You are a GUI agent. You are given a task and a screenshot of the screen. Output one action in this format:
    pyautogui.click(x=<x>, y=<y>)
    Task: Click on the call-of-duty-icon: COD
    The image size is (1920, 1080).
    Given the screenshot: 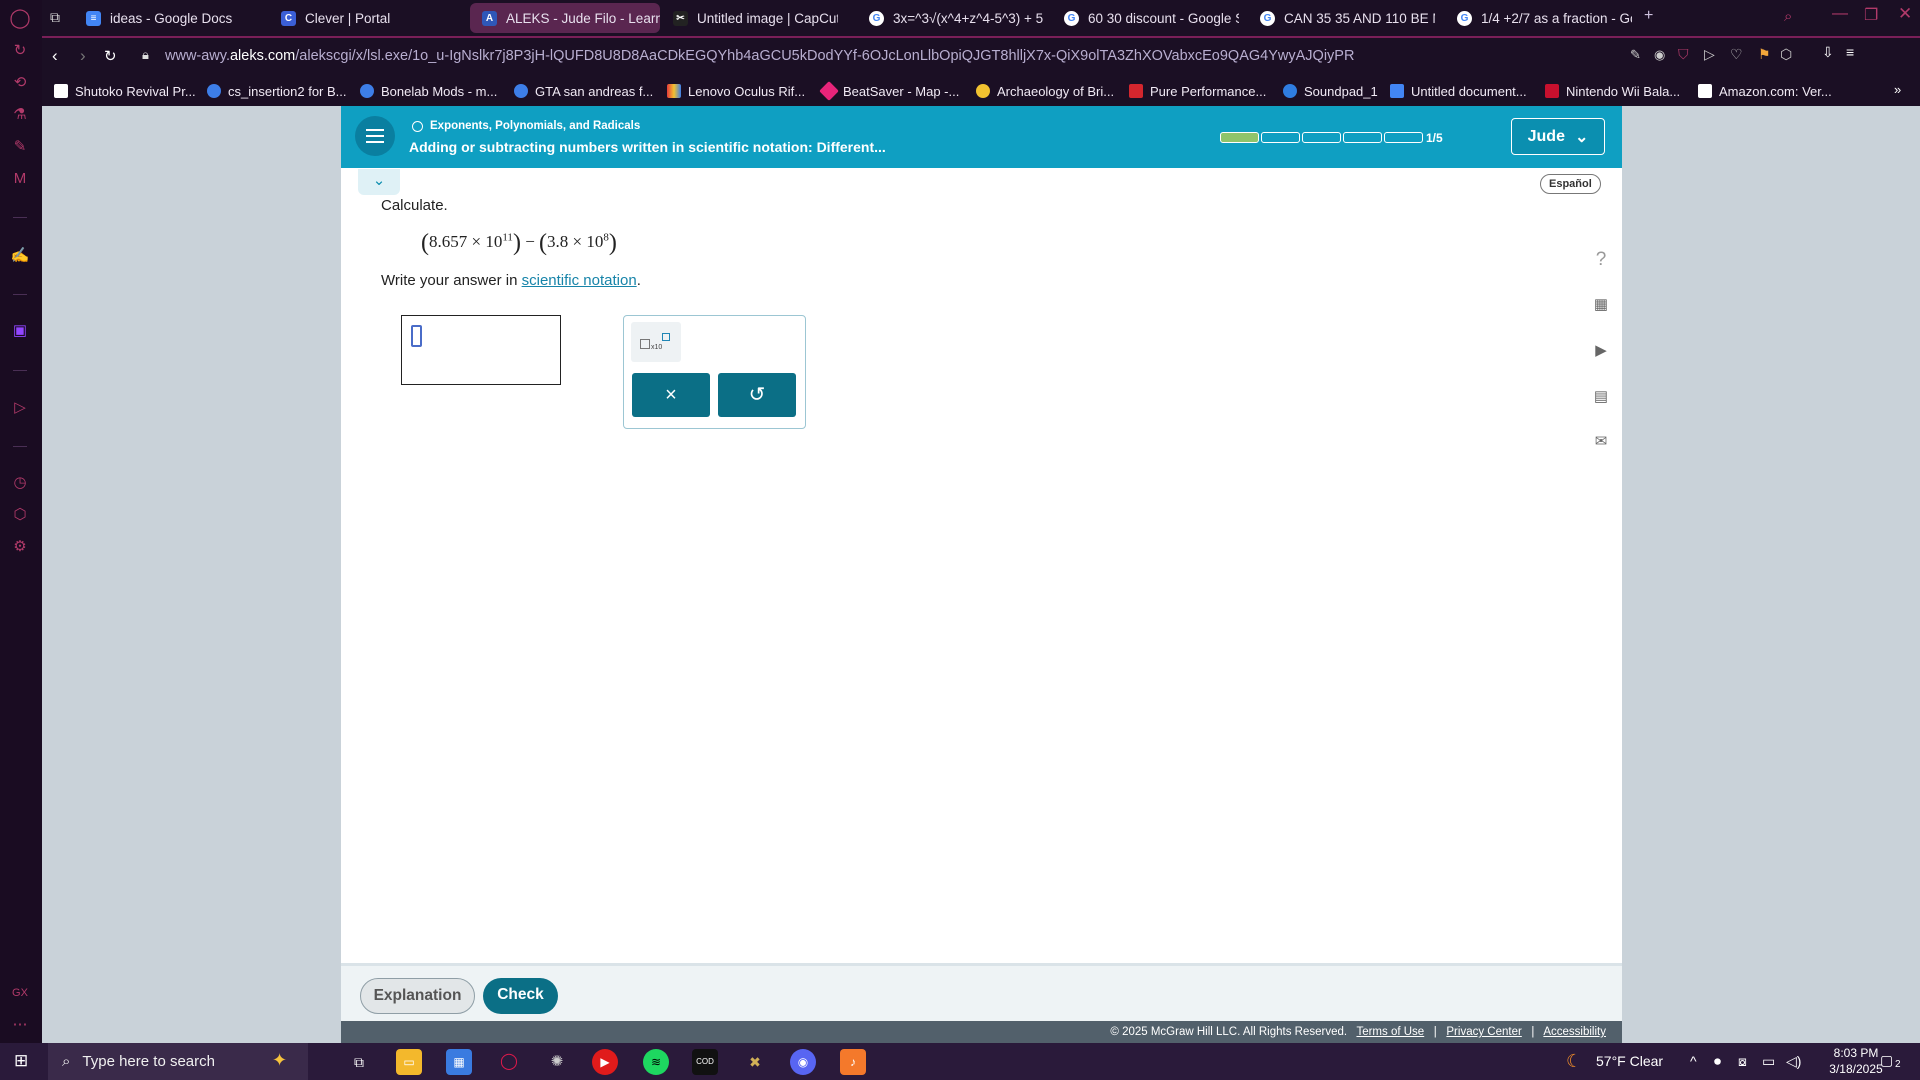 What is the action you would take?
    pyautogui.click(x=705, y=1062)
    